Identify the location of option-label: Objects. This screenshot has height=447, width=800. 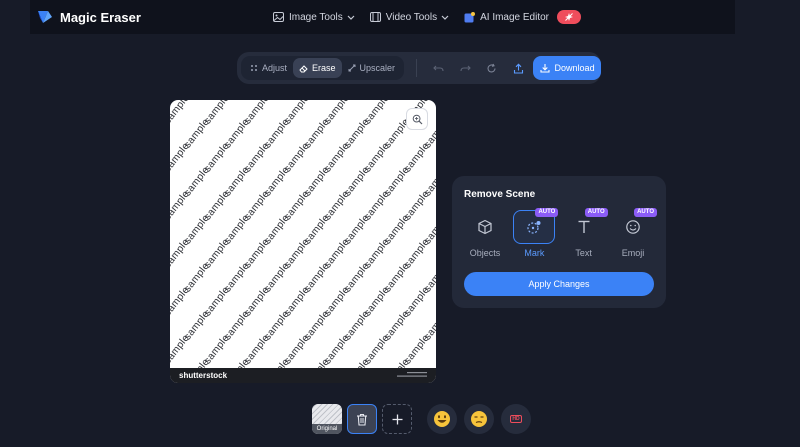
(485, 253).